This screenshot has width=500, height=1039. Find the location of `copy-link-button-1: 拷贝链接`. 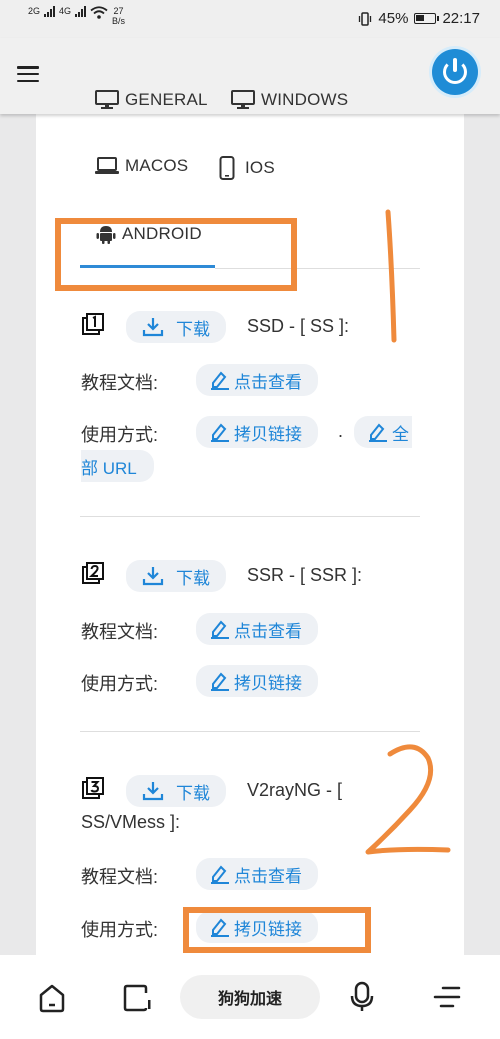

copy-link-button-1: 拷贝链接 is located at coordinates (257, 432).